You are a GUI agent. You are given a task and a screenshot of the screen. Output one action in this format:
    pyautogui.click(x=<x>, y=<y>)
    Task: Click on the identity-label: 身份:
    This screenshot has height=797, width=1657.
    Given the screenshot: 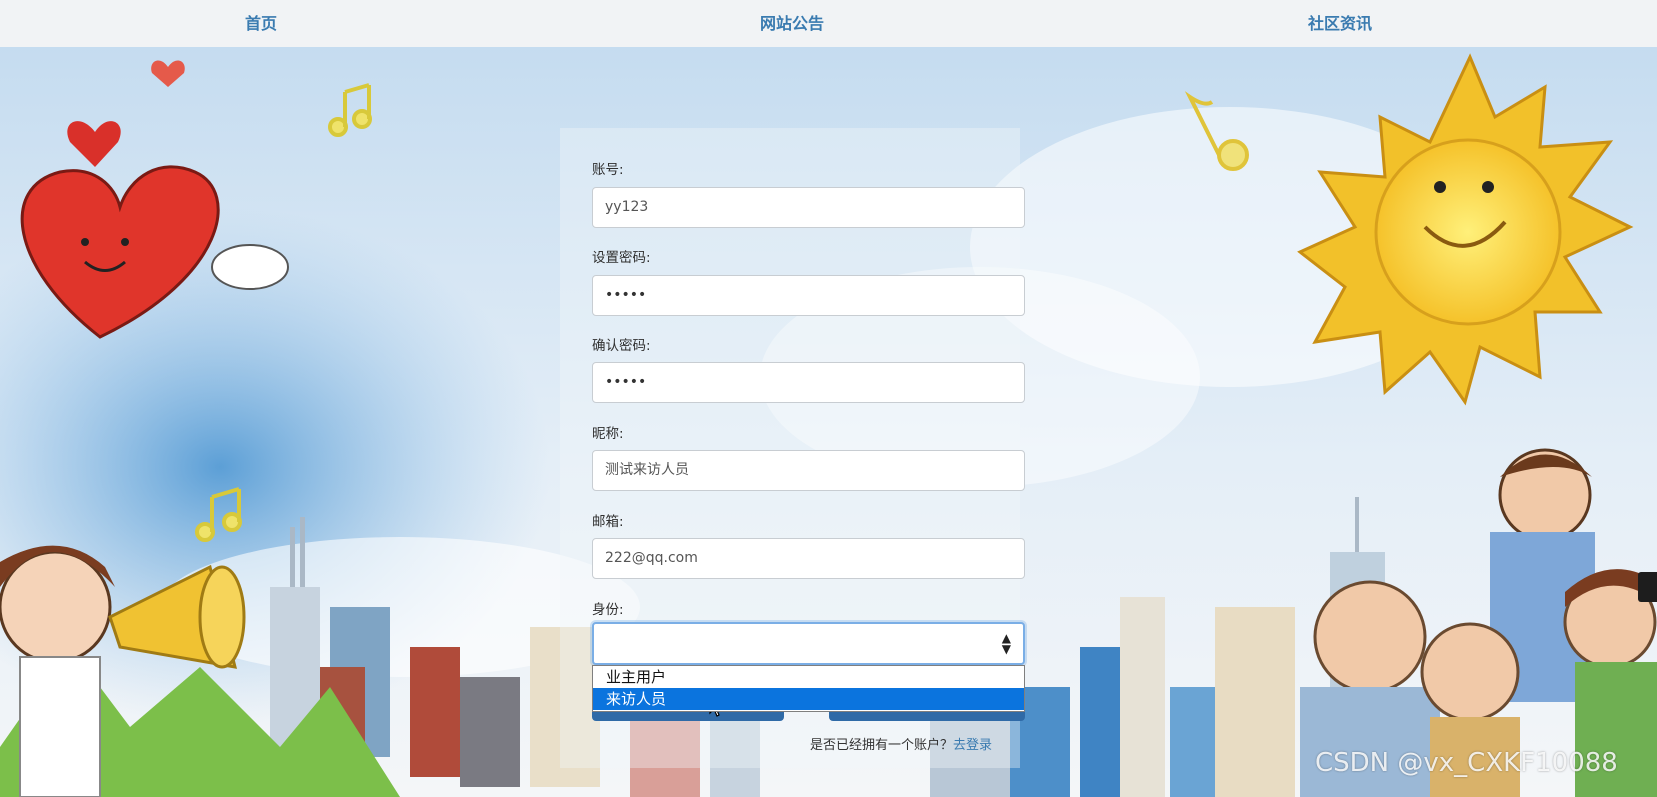 What is the action you would take?
    pyautogui.click(x=608, y=610)
    